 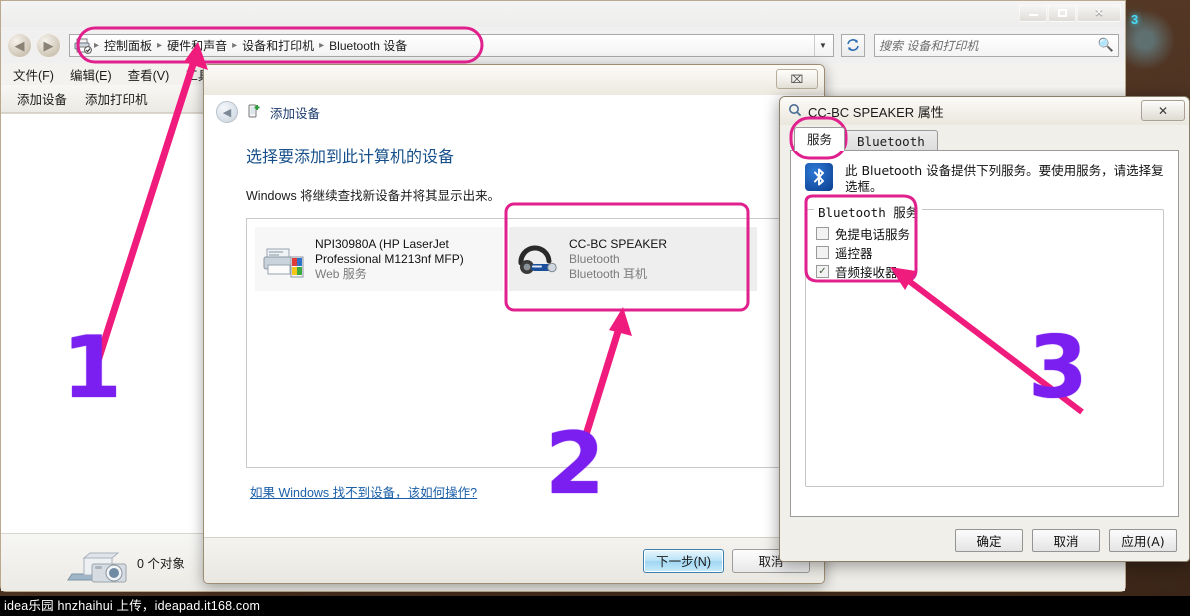 I want to click on properties-footer: 确定 取消 应用(A), so click(x=984, y=540).